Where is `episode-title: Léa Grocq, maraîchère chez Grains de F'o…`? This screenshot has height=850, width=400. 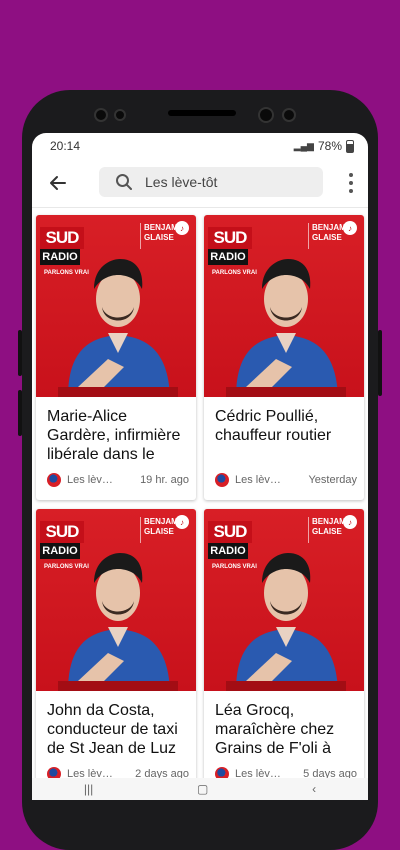
episode-title: Léa Grocq, maraîchère chez Grains de F'o… is located at coordinates (275, 729).